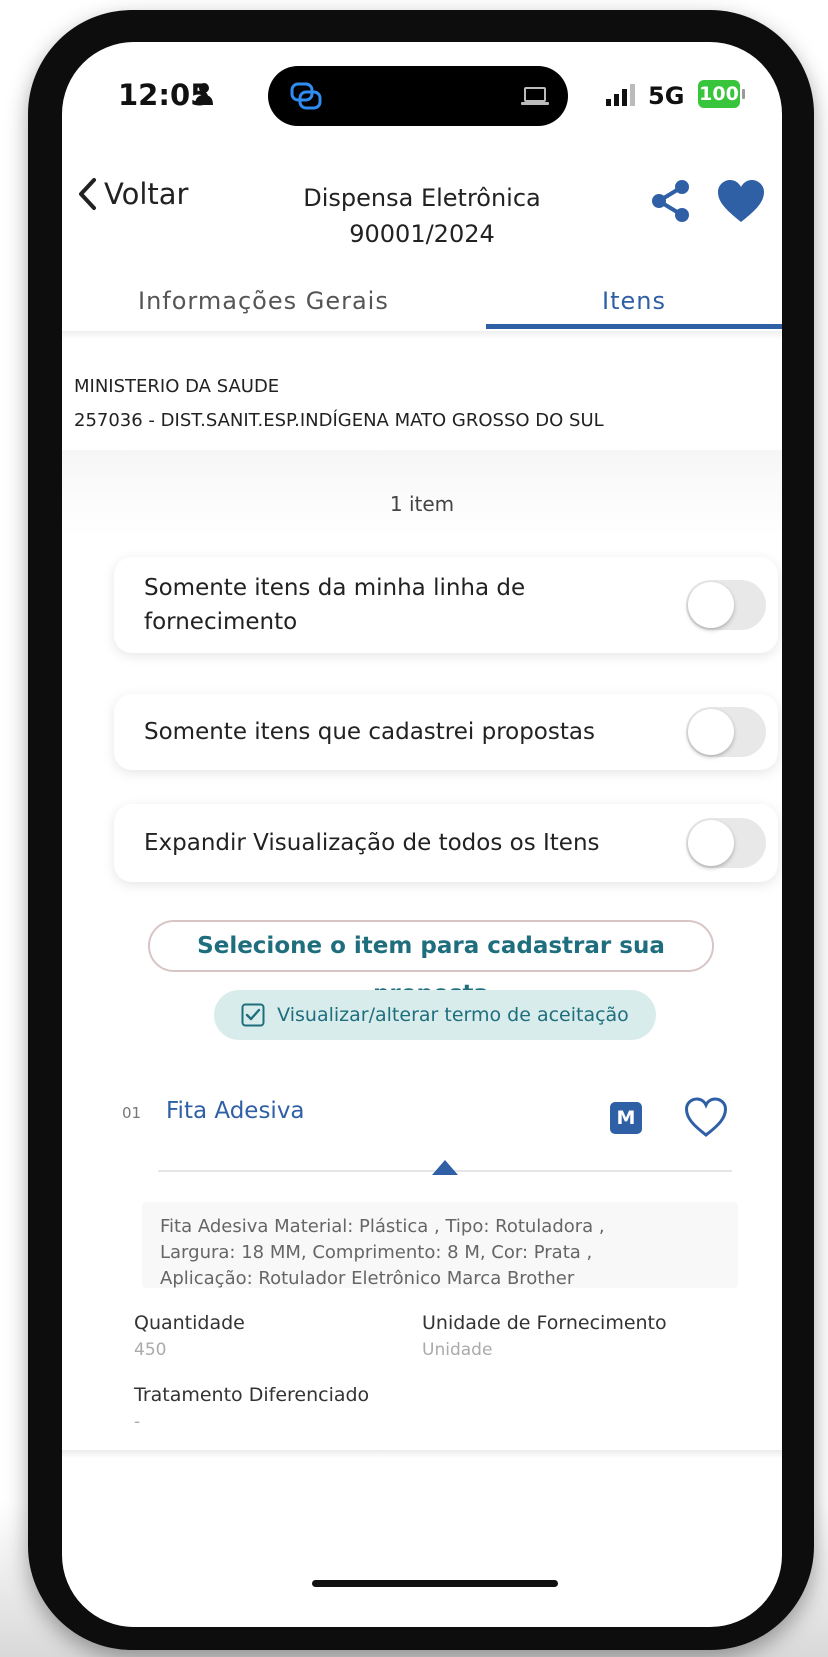  What do you see at coordinates (457, 1350) in the screenshot?
I see `unit-value: Unidade` at bounding box center [457, 1350].